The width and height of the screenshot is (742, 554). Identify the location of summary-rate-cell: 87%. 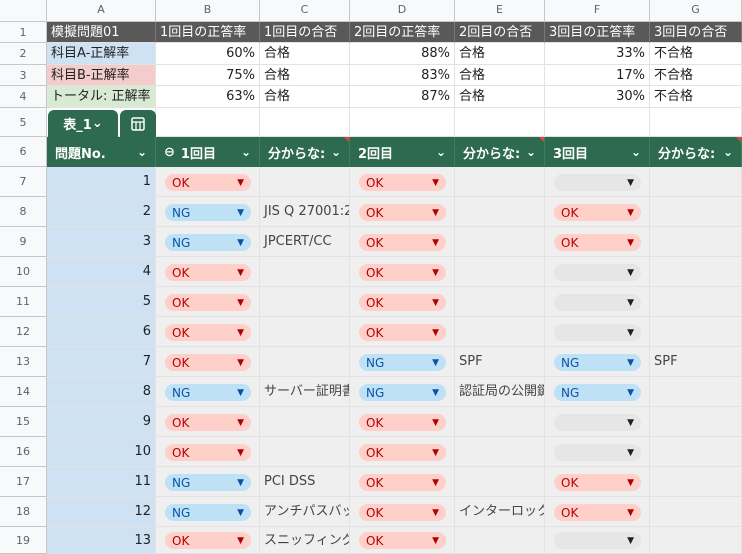
(402, 97).